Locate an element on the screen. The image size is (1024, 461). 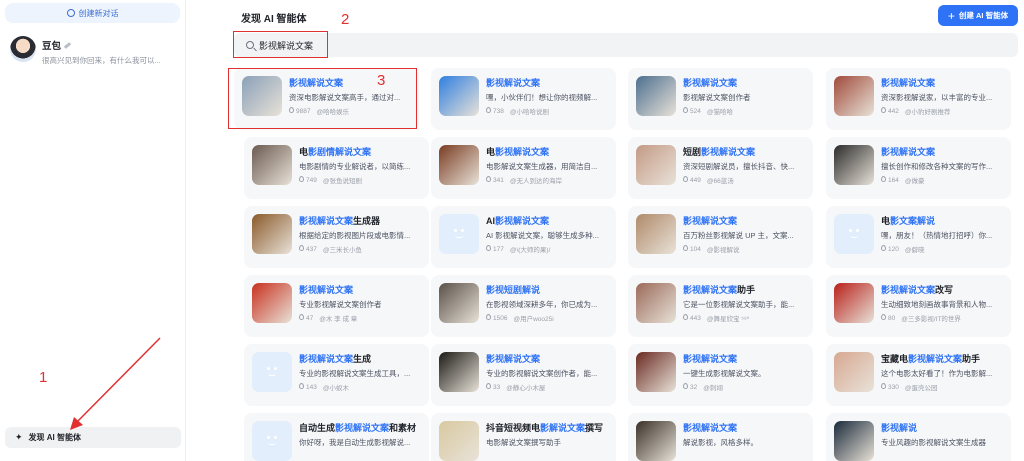
agent-card-title: 电影文案解说 is located at coordinates (908, 221).